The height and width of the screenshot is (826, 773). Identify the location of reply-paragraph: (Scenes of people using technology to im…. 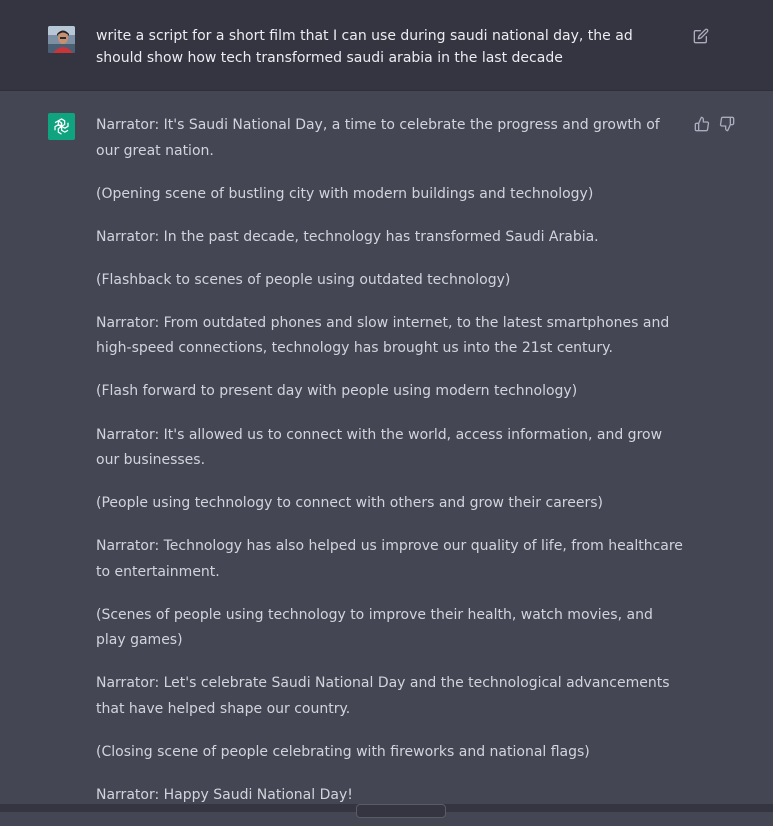
(374, 627).